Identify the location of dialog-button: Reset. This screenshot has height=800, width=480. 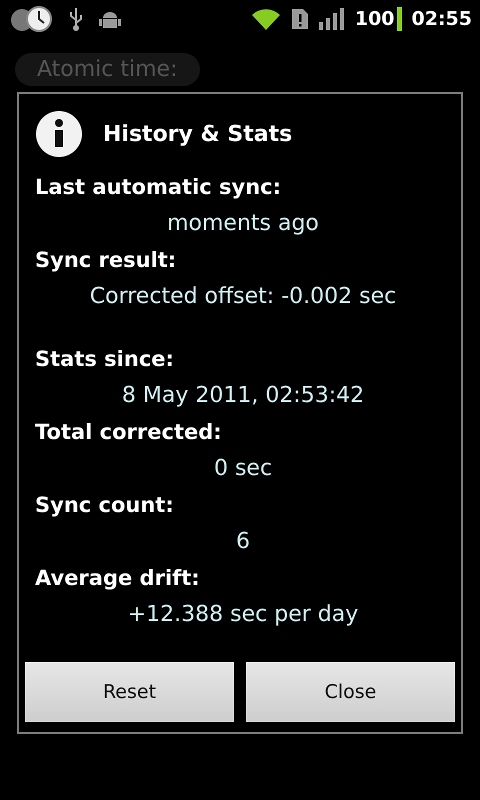
(129, 692).